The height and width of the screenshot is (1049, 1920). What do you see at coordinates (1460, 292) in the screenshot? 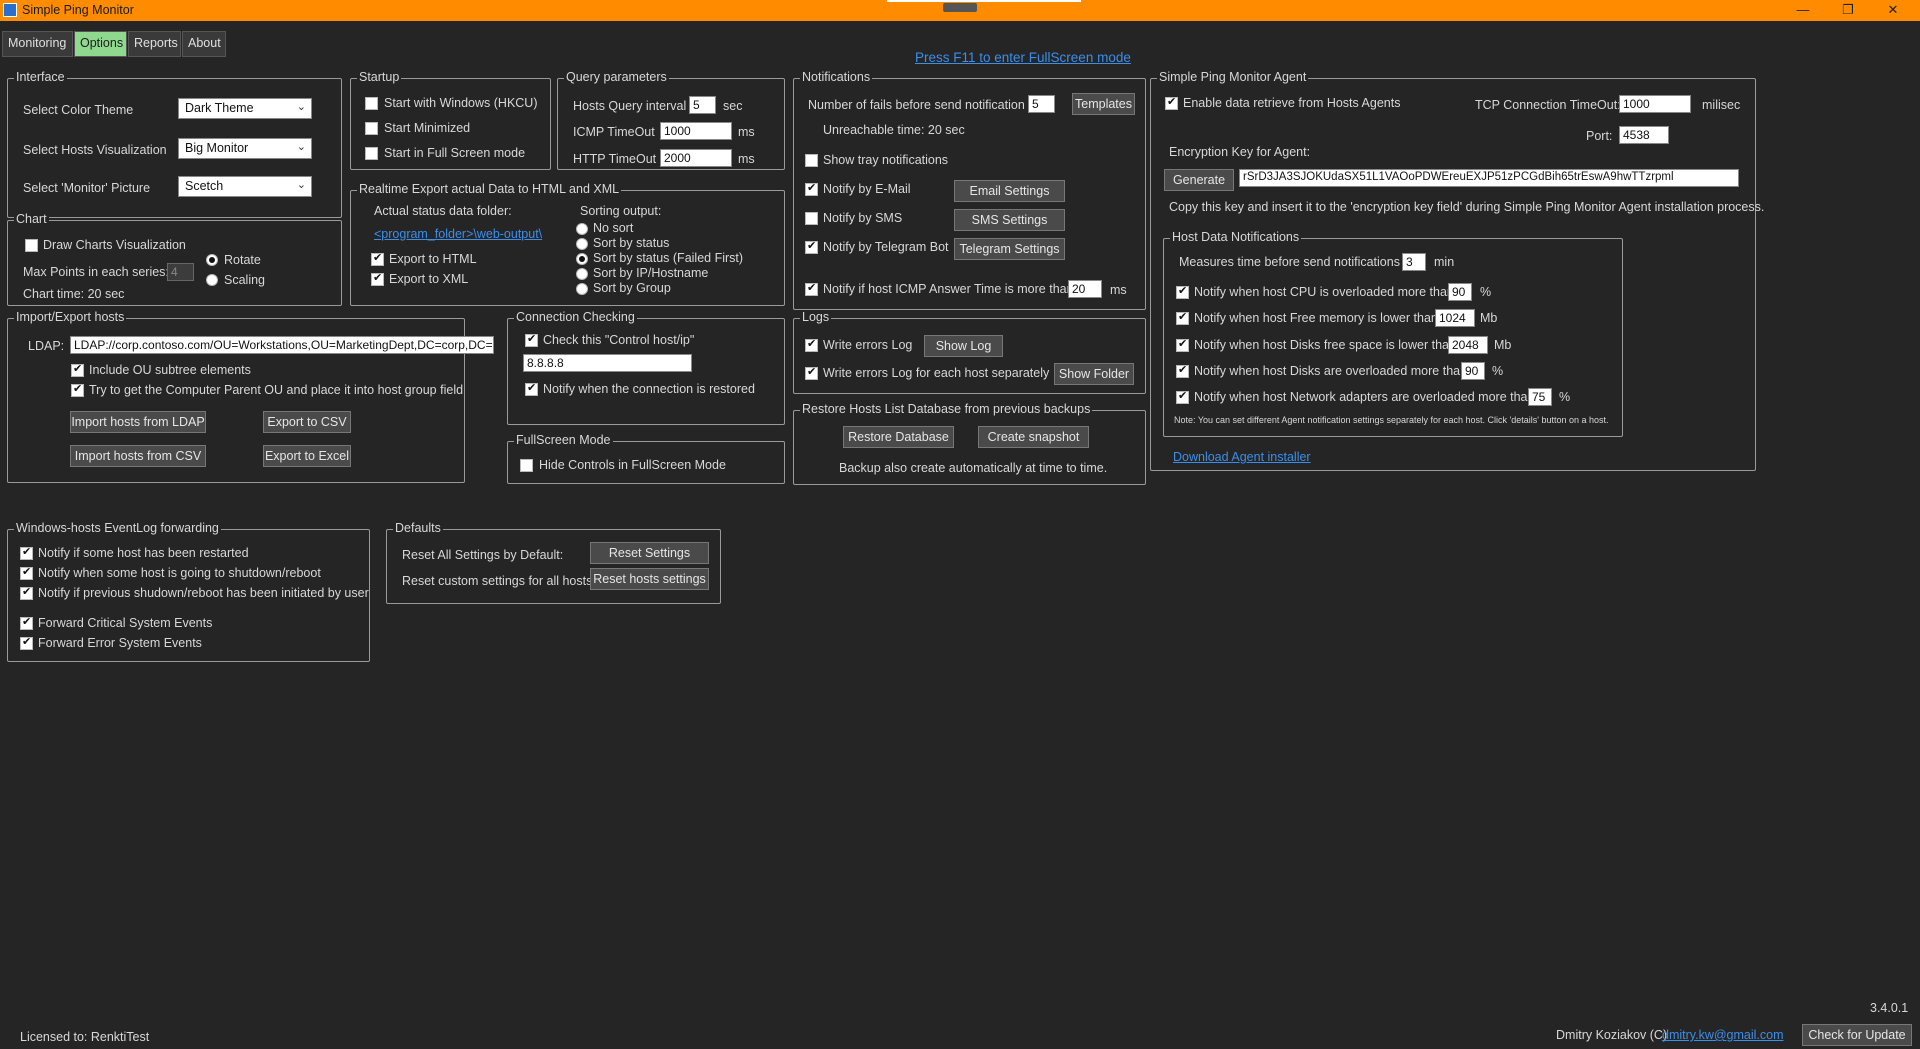
I see `cpu-input: 90` at bounding box center [1460, 292].